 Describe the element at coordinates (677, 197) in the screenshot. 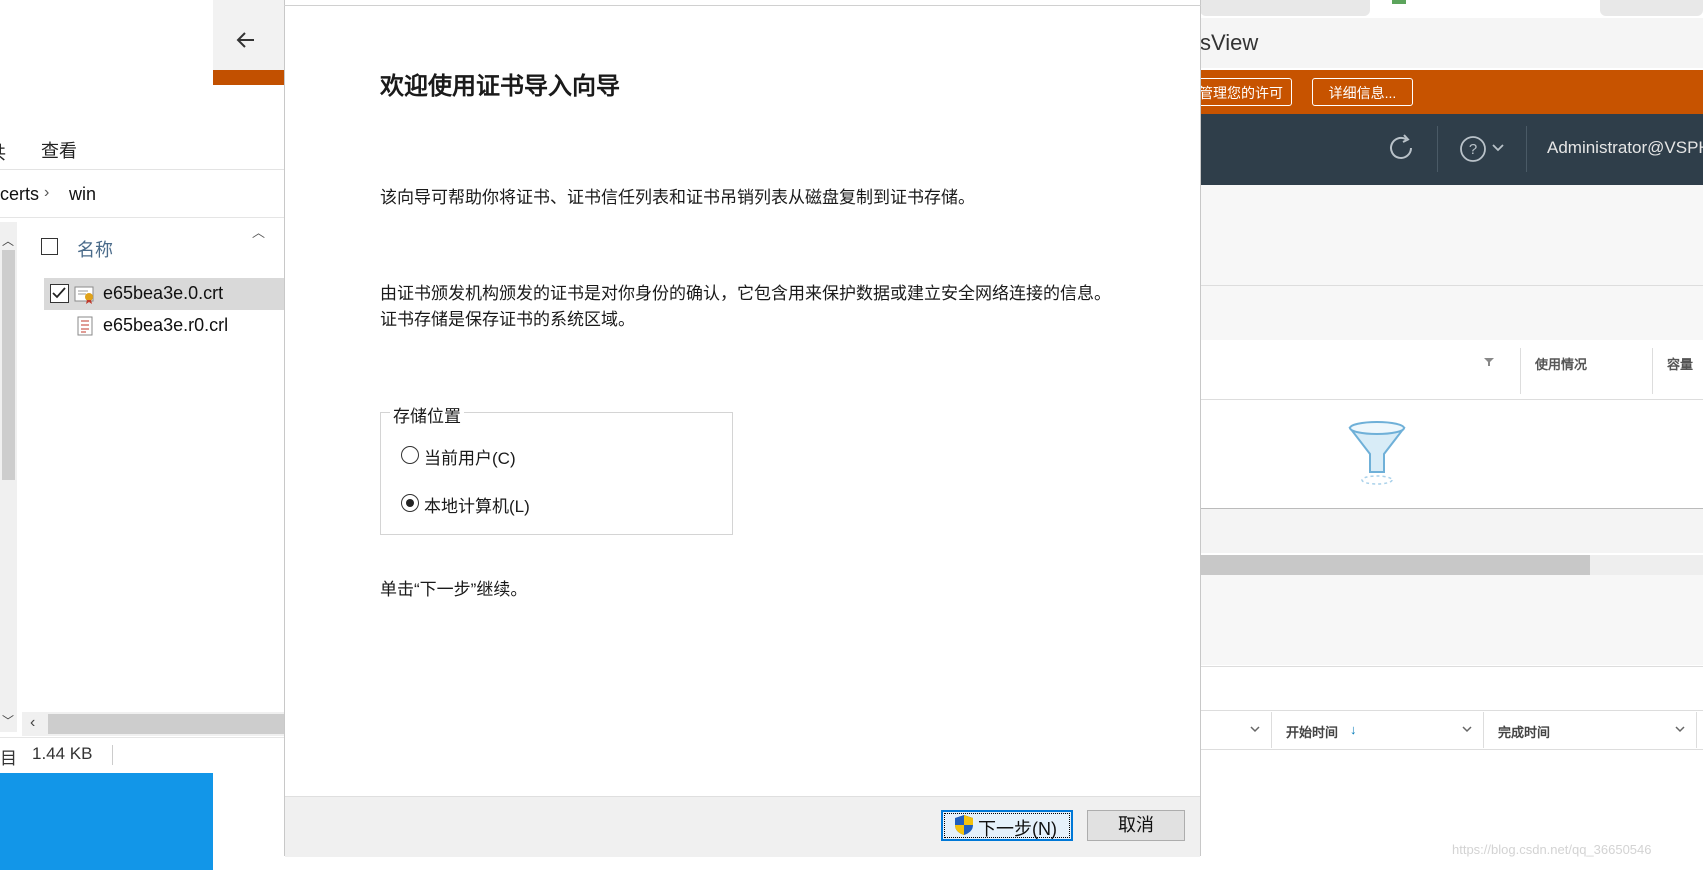

I see `wizard-description: 该向导可帮助你将证书、证书信任列表和证书吊销列表从磁盘复制到证书存储。` at that location.